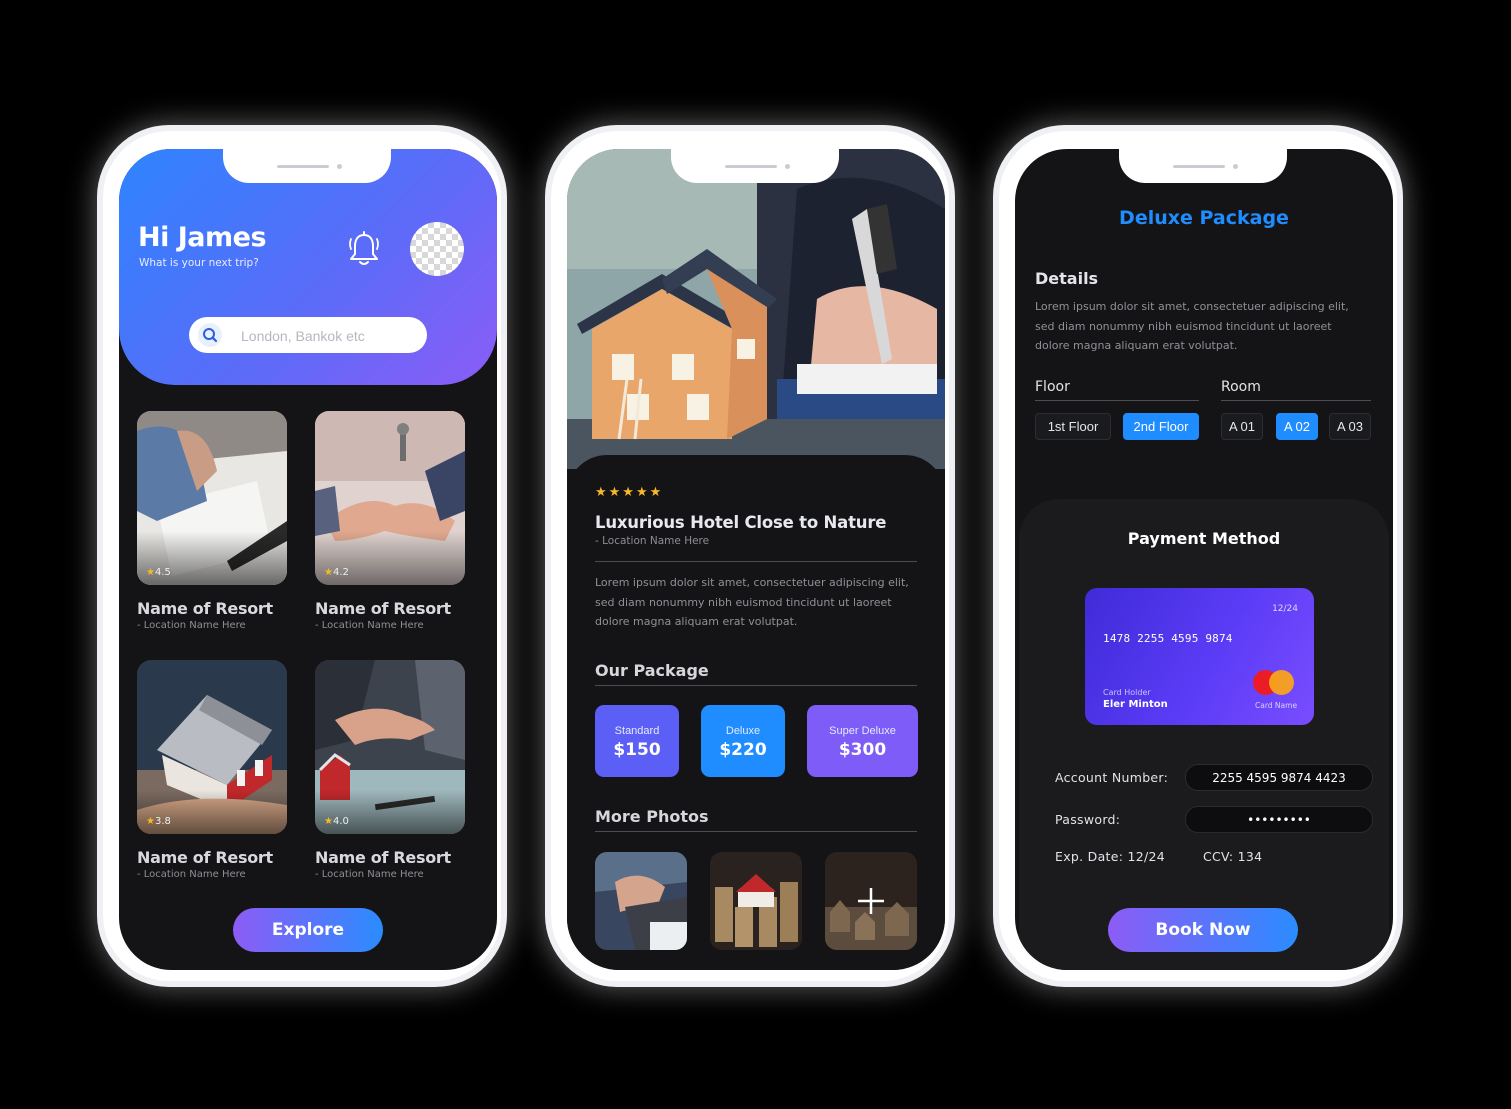  I want to click on resort-photo: ★4.0, so click(390, 747).